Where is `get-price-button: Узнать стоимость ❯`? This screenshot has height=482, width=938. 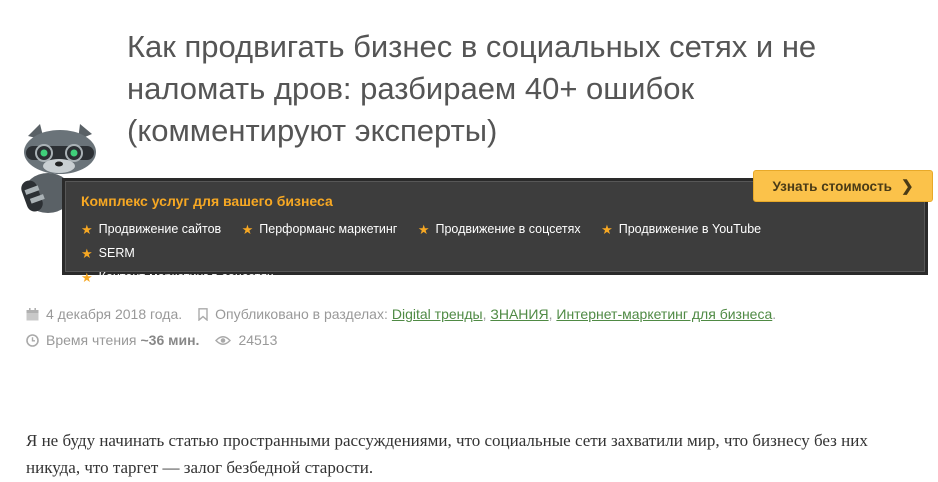
get-price-button: Узнать стоимость ❯ is located at coordinates (843, 186).